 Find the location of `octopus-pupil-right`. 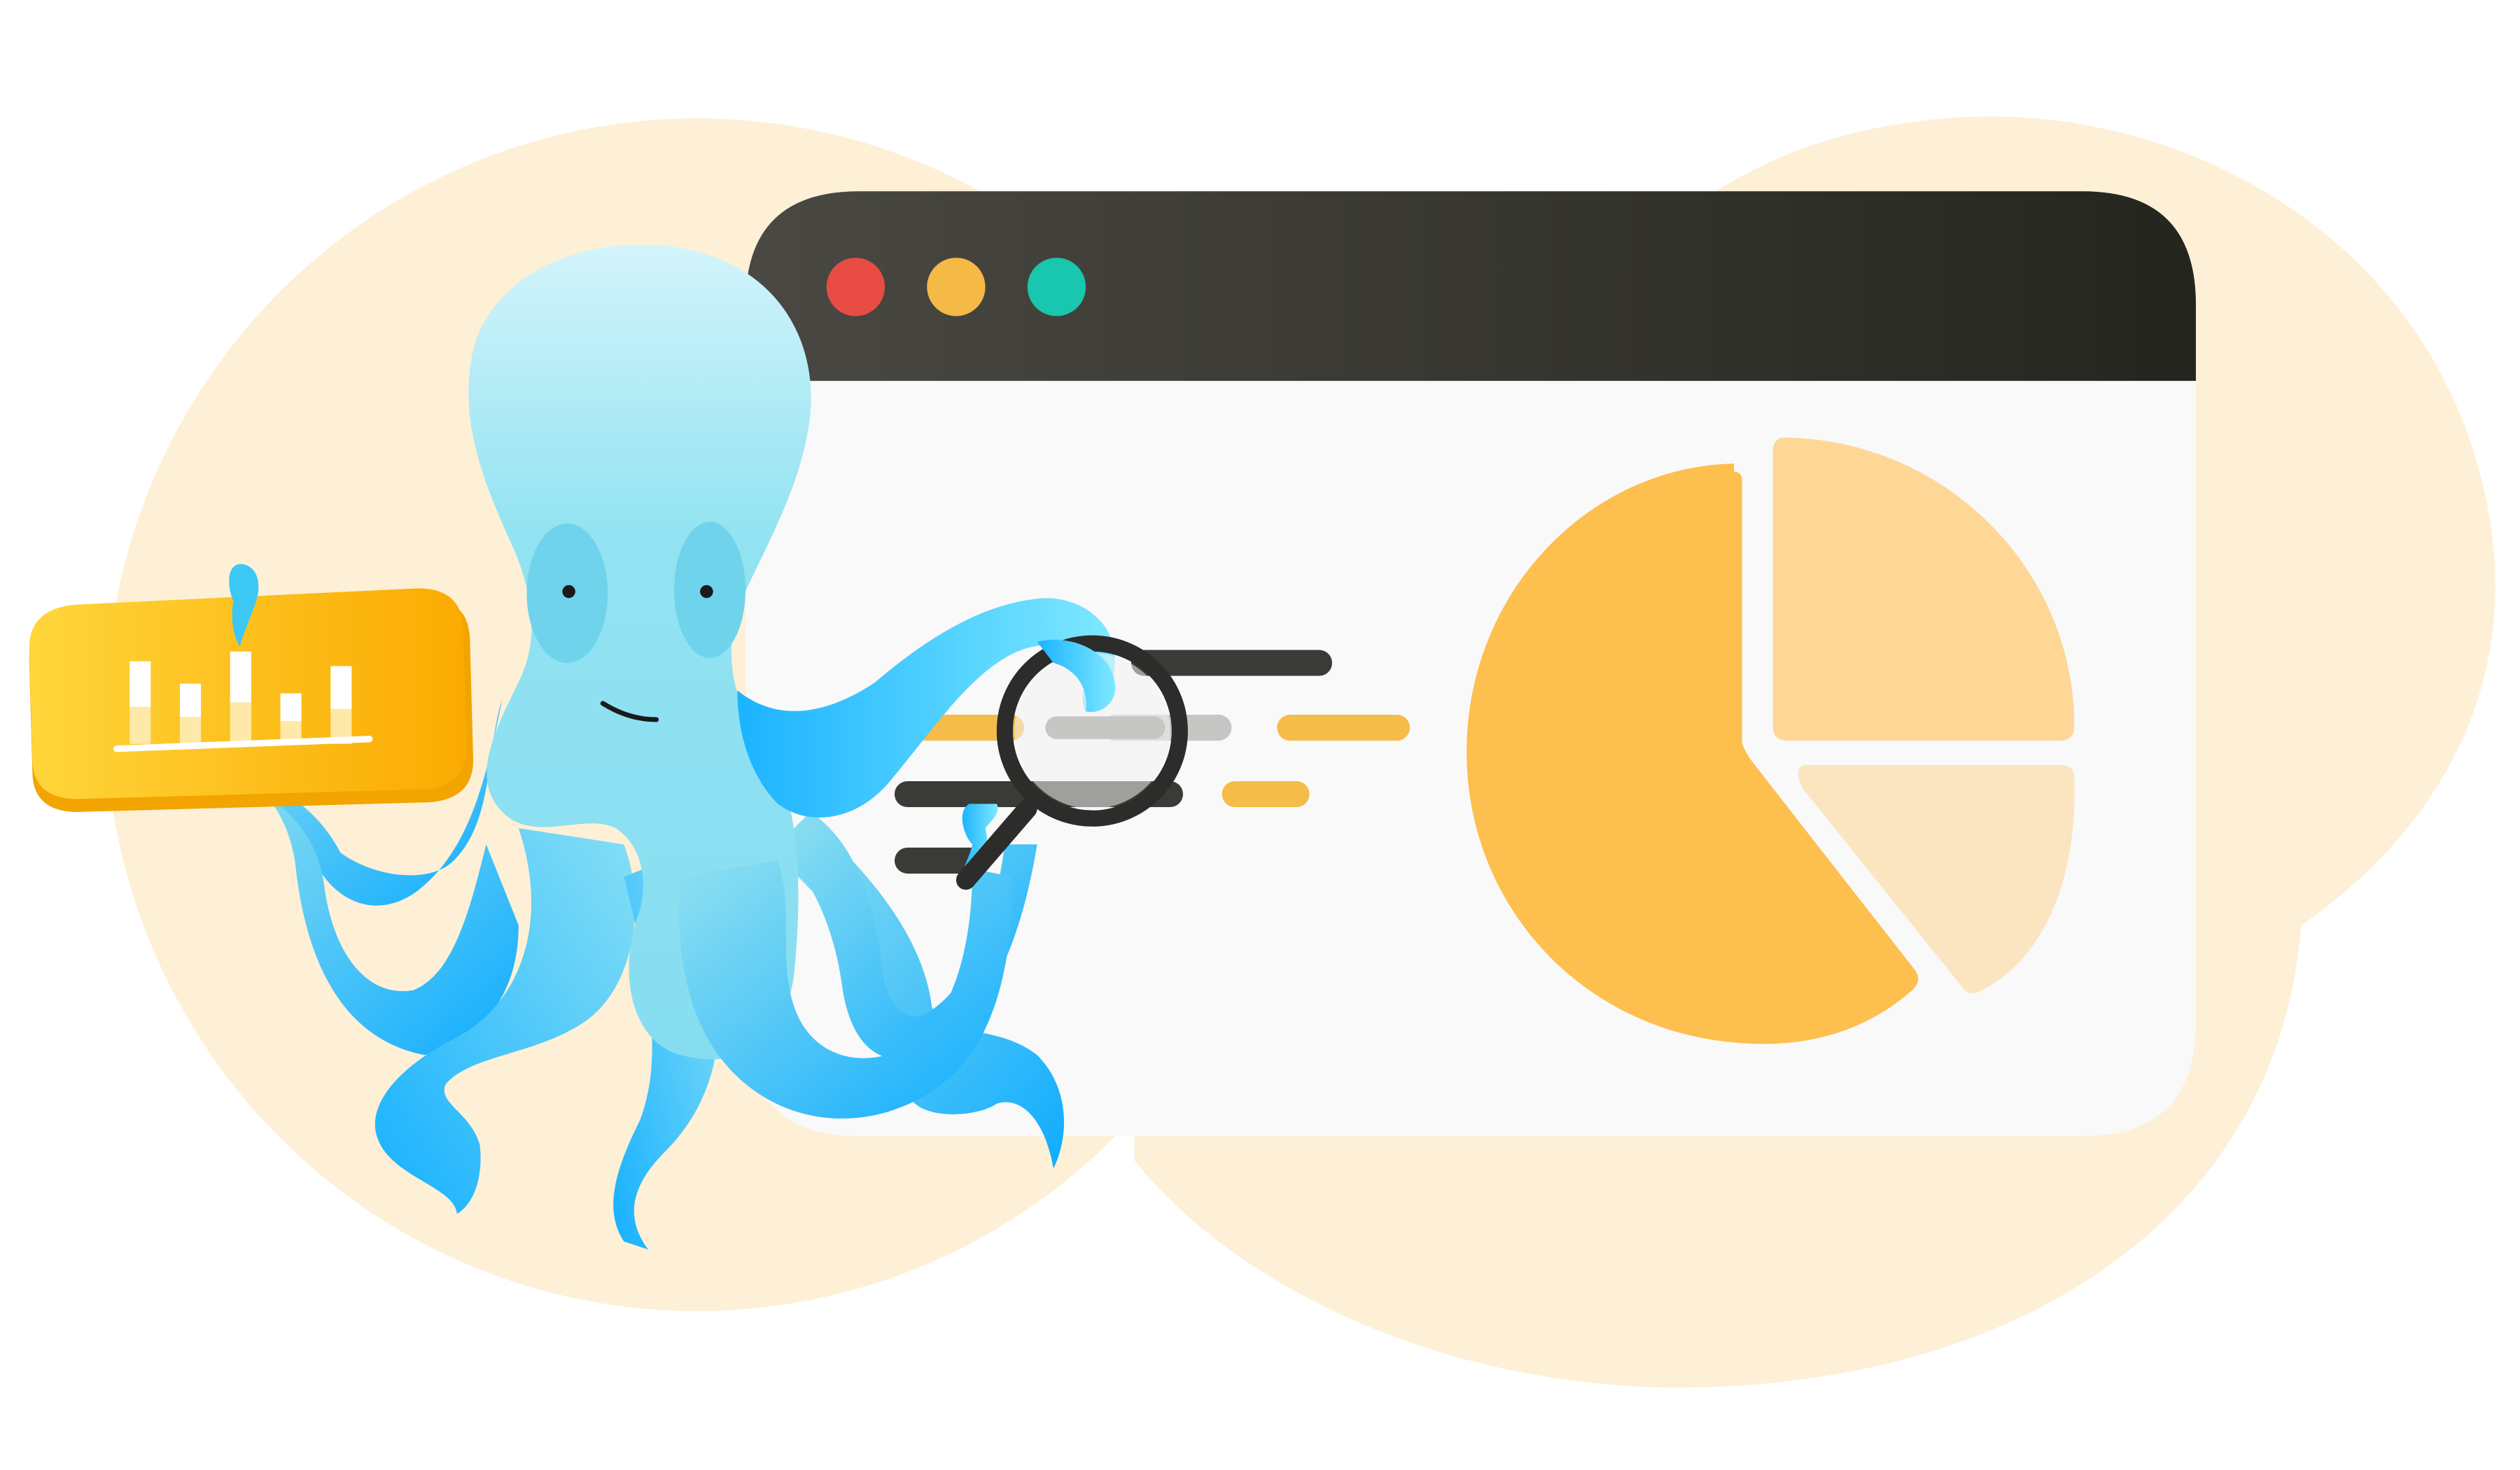

octopus-pupil-right is located at coordinates (706, 591).